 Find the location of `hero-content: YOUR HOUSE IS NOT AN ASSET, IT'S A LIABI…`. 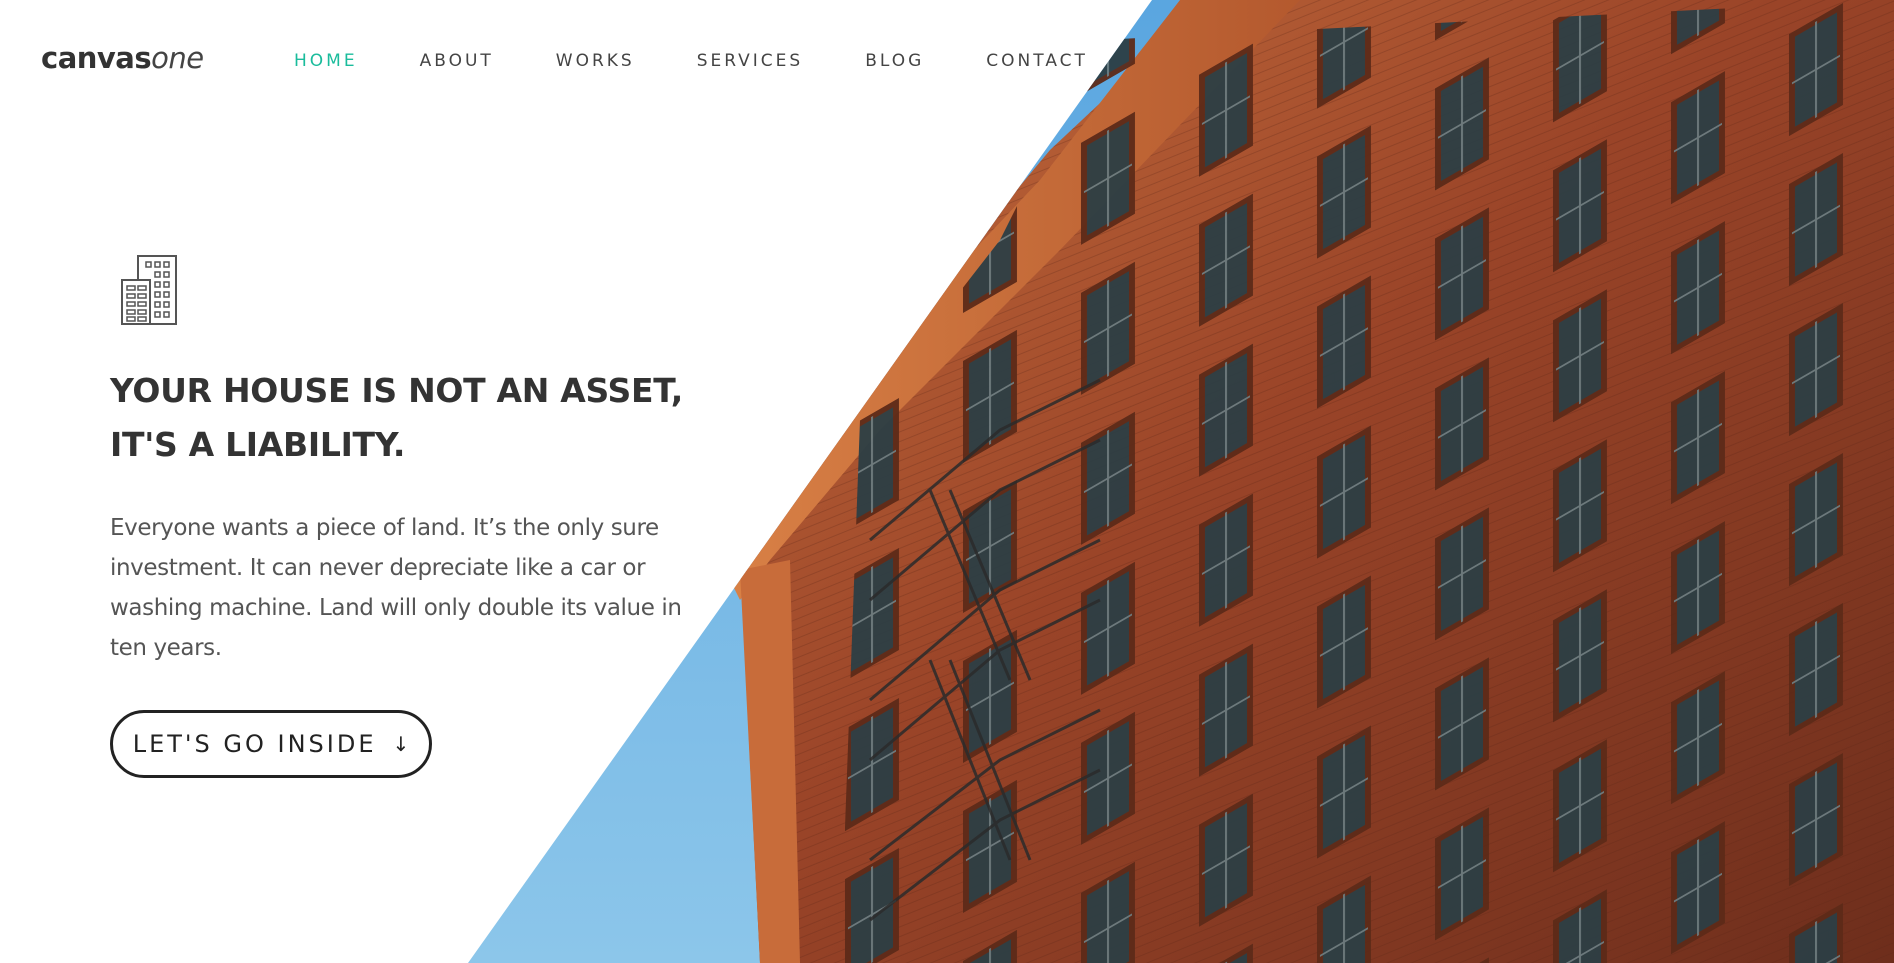

hero-content: YOUR HOUSE IS NOT AN ASSET, IT'S A LIABI… is located at coordinates (410, 461).